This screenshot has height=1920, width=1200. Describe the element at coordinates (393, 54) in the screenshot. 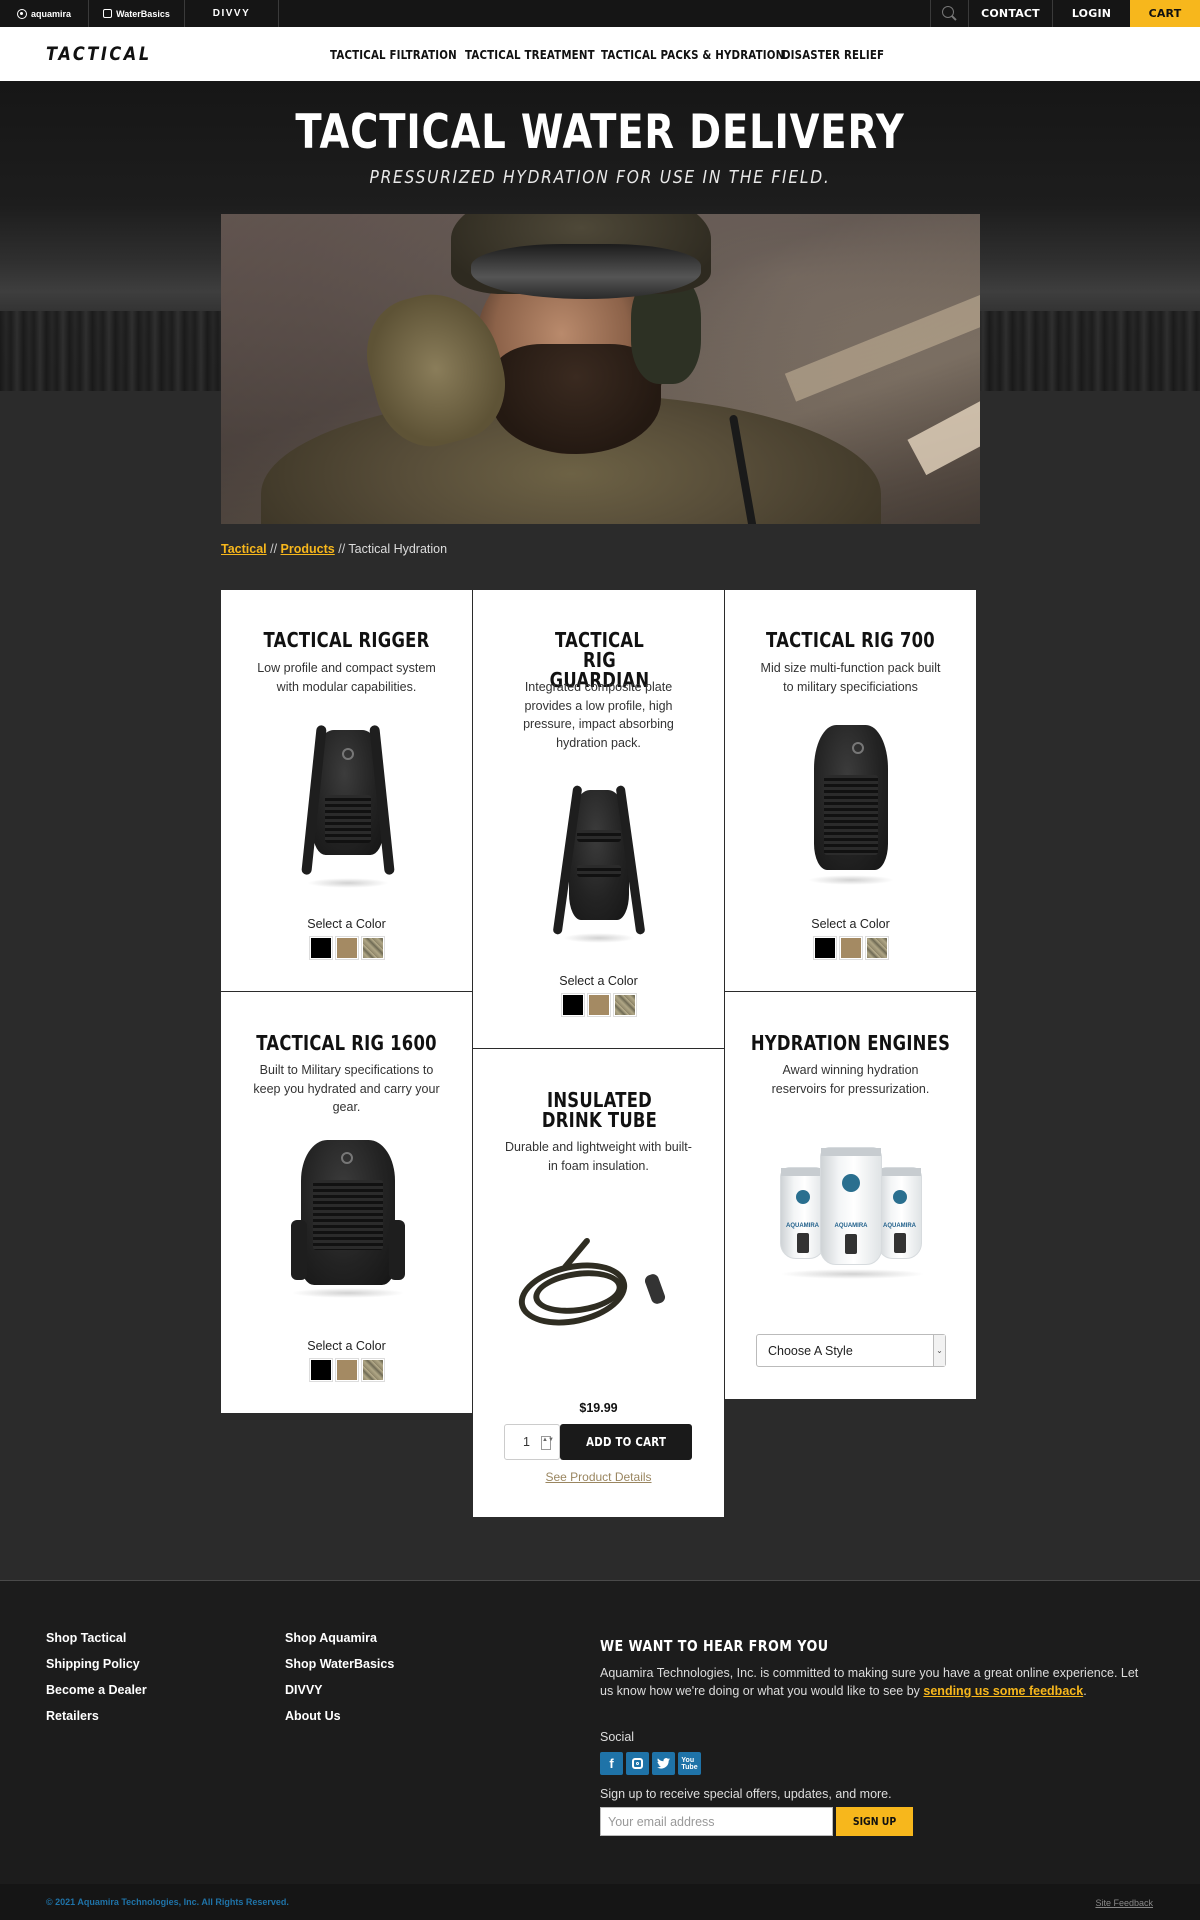

I see `nav-tactical-filtration: TACTICAL FILTRATION` at that location.